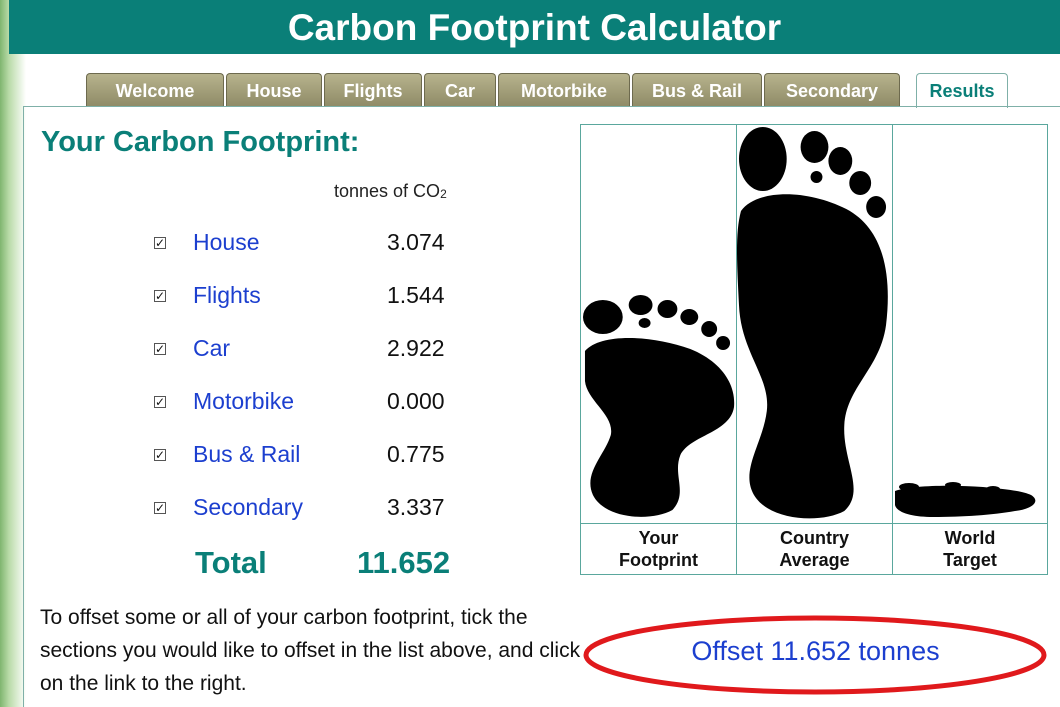  What do you see at coordinates (460, 89) in the screenshot?
I see `tab-car: Car` at bounding box center [460, 89].